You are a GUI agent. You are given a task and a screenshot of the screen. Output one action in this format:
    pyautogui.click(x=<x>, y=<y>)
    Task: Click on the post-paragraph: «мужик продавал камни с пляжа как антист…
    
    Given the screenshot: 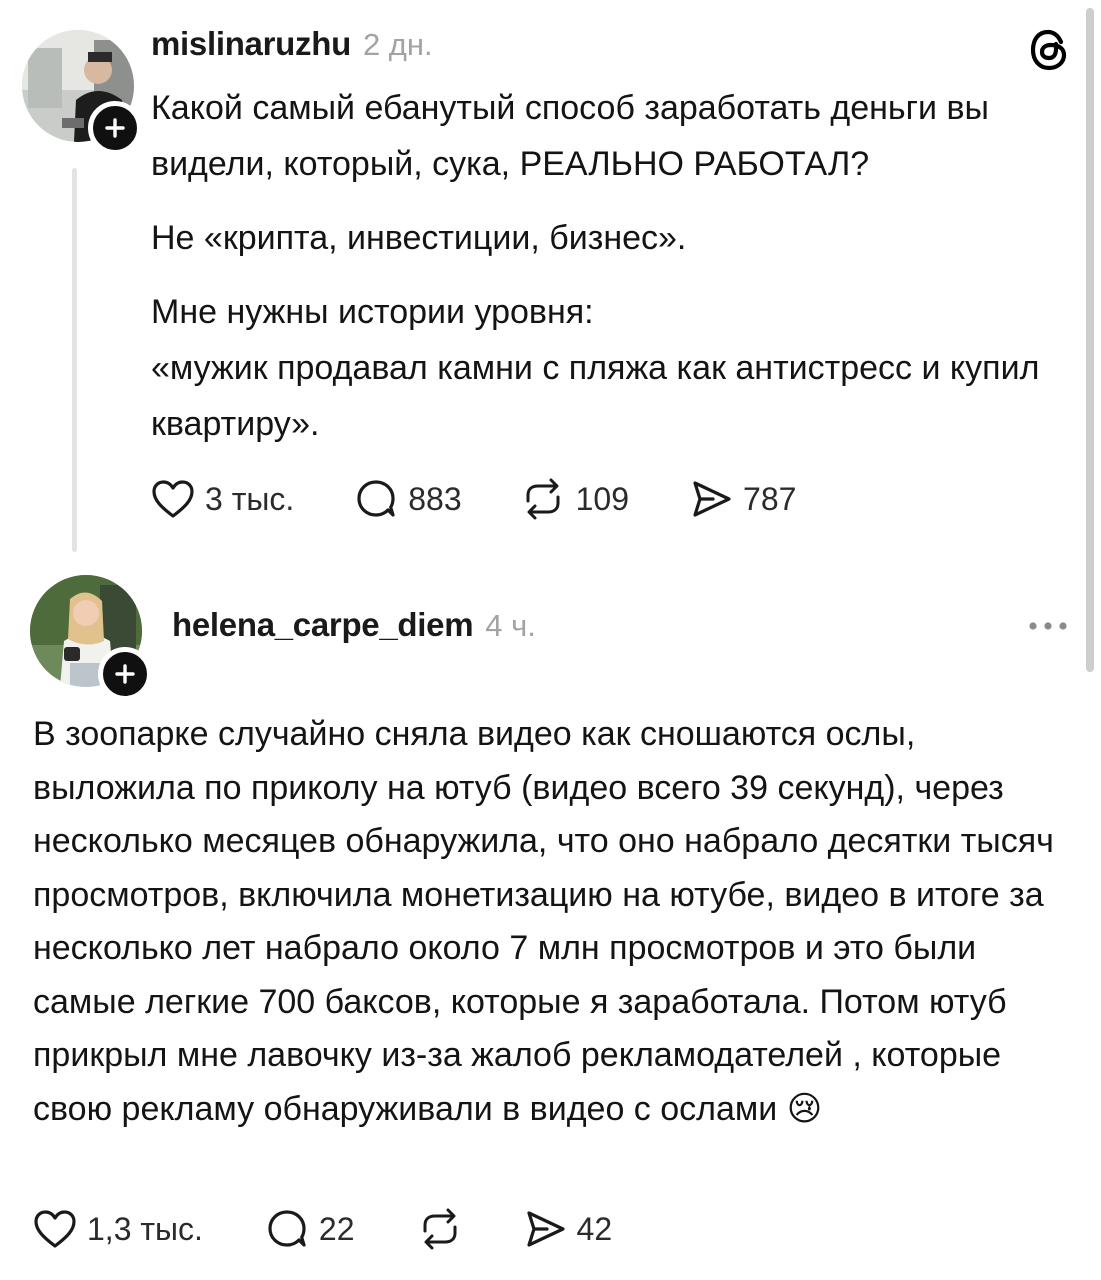 What is the action you would take?
    pyautogui.click(x=595, y=396)
    